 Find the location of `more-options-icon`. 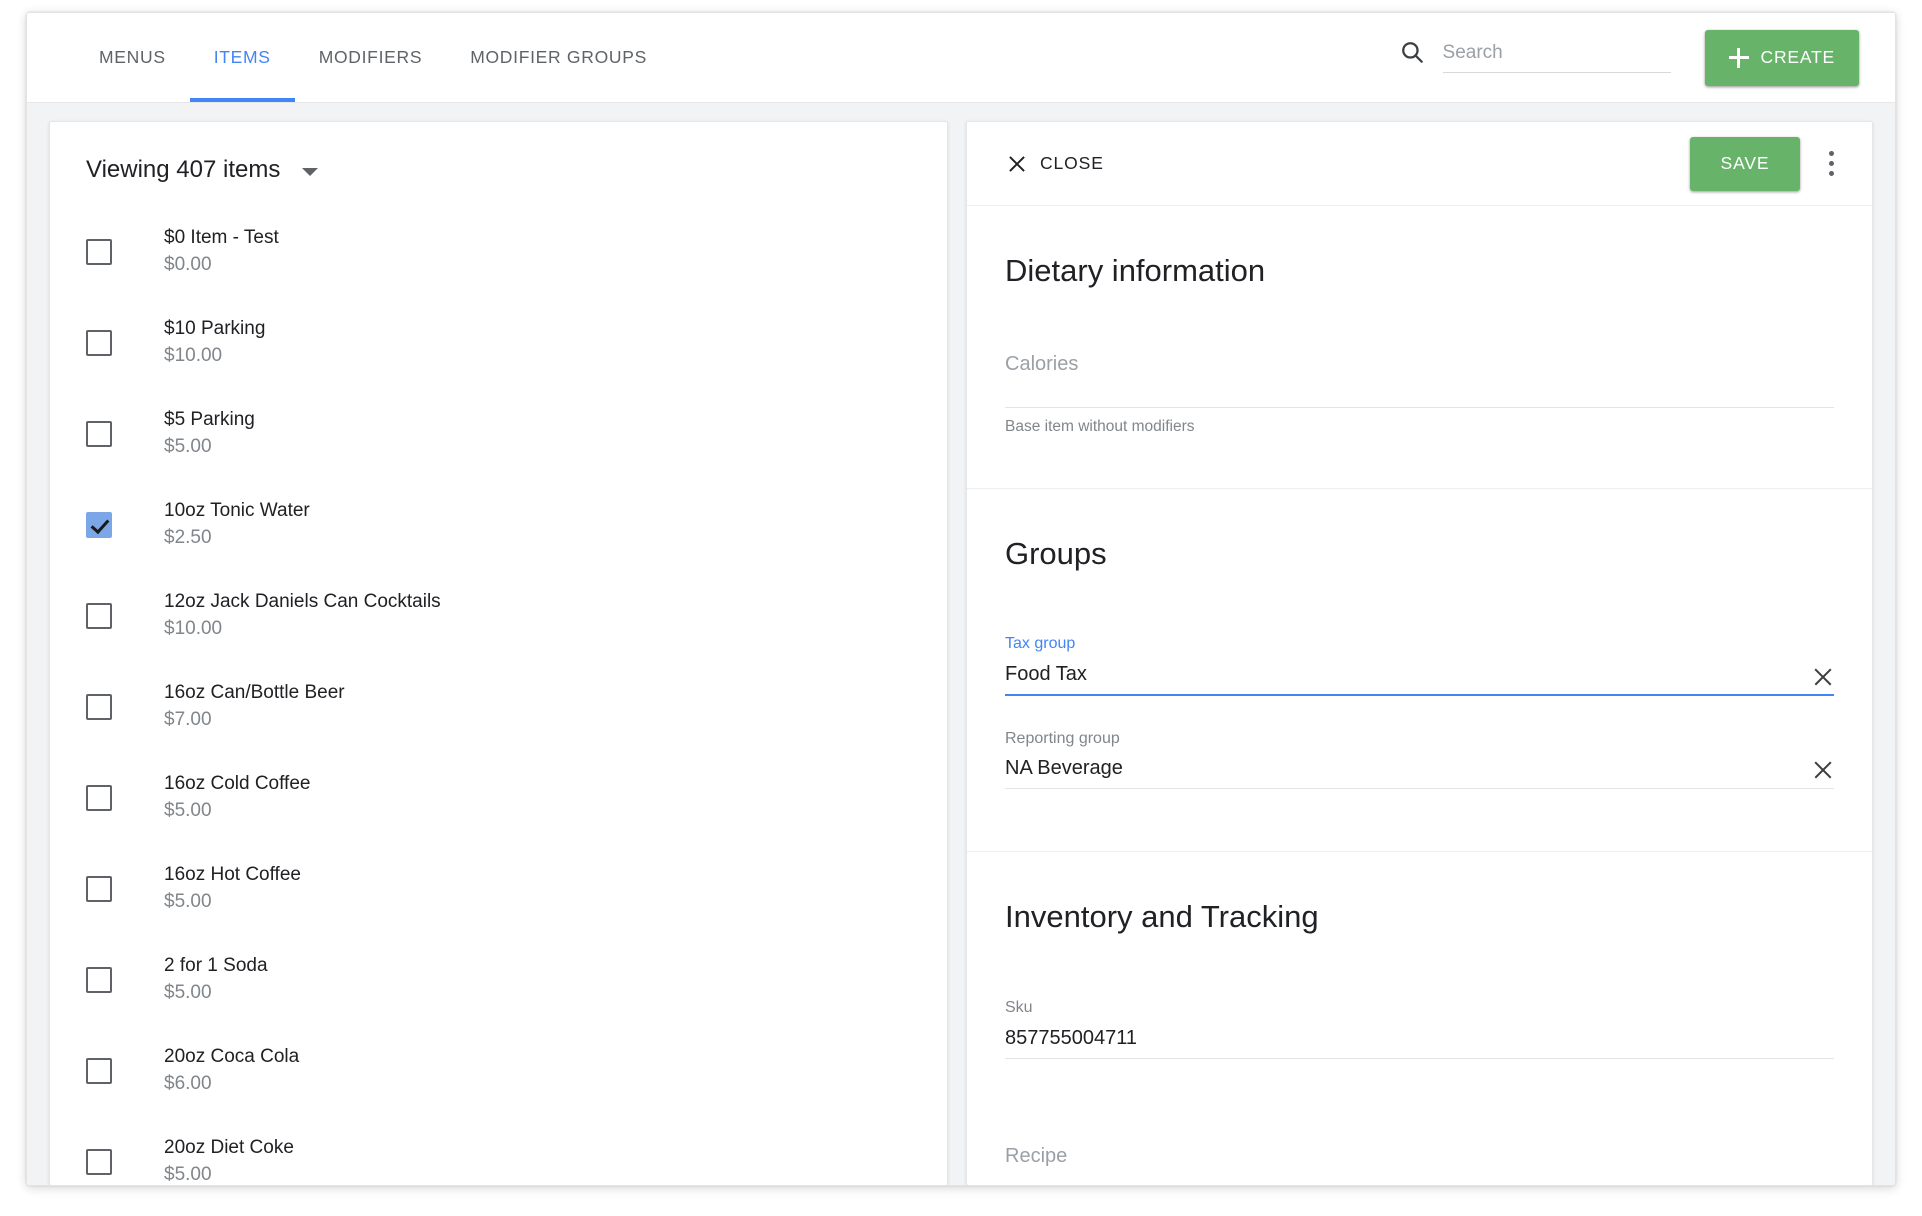

more-options-icon is located at coordinates (1831, 164).